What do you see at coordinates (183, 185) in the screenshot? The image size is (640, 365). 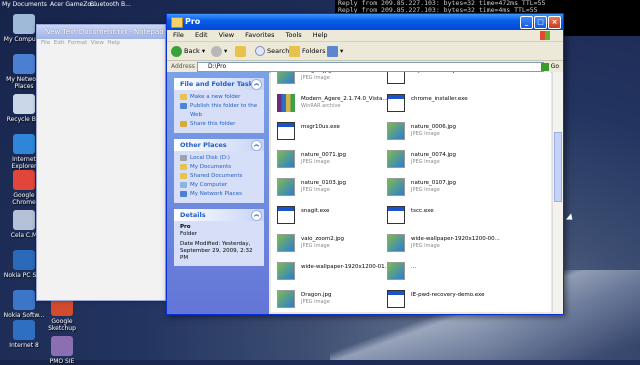 I see `computer-icon` at bounding box center [183, 185].